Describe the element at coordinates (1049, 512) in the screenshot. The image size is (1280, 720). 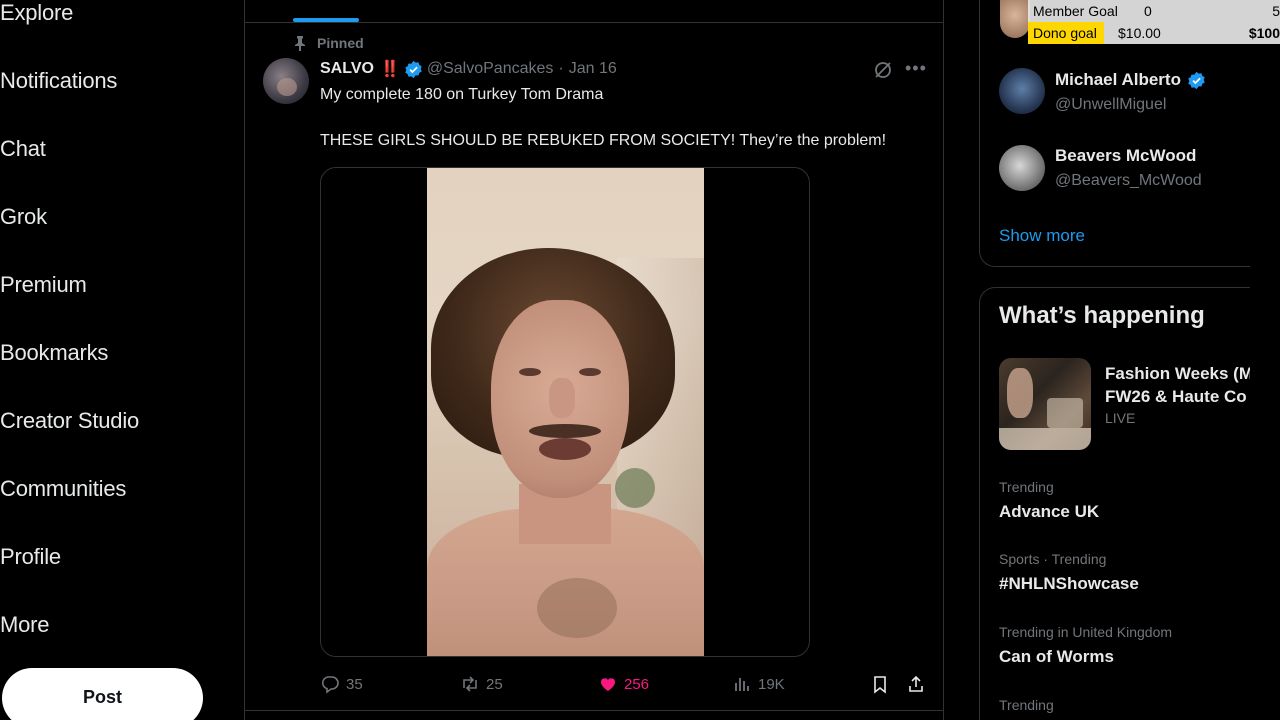
I see `trend-name: Advance UK` at that location.